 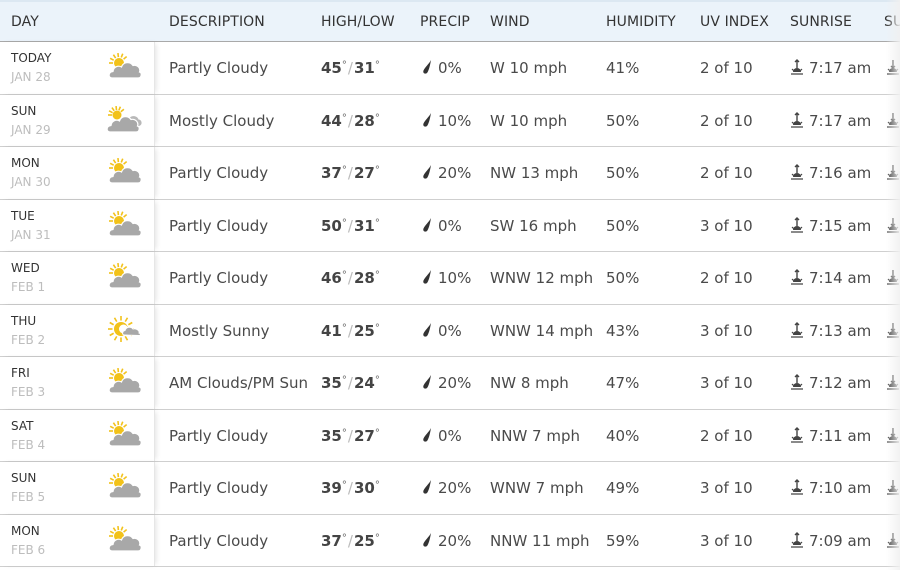 I want to click on high-low: 45°/31°, so click(x=350, y=68).